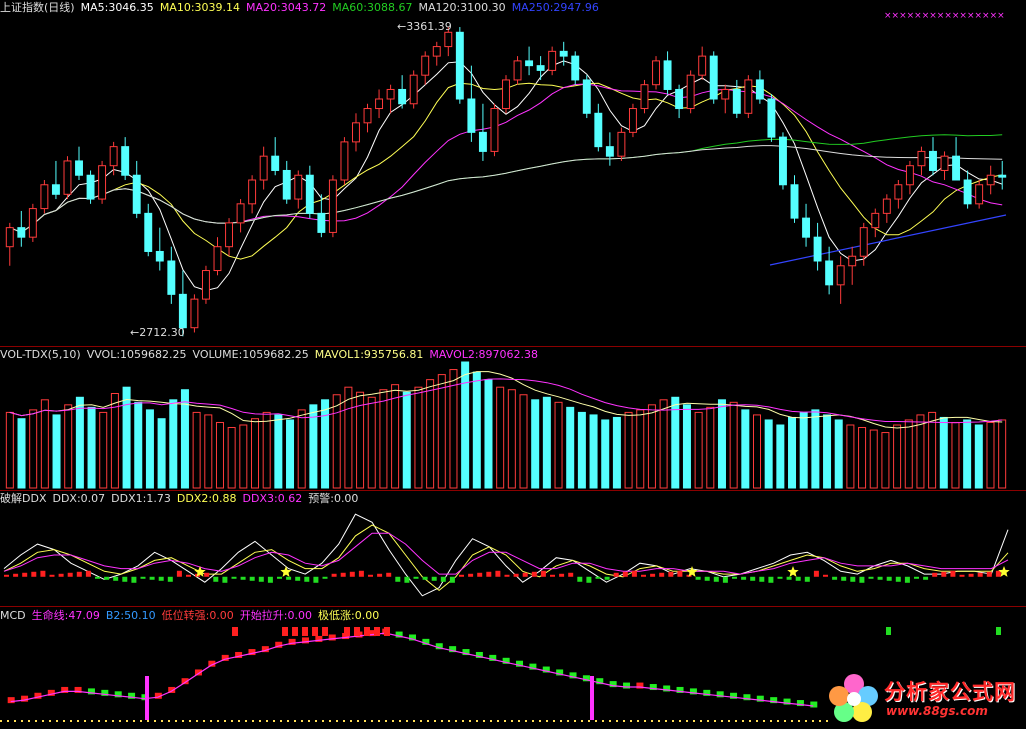 The image size is (1026, 729). What do you see at coordinates (250, 354) in the screenshot?
I see `volume-header-item-2: VOLUME:1059682.25` at bounding box center [250, 354].